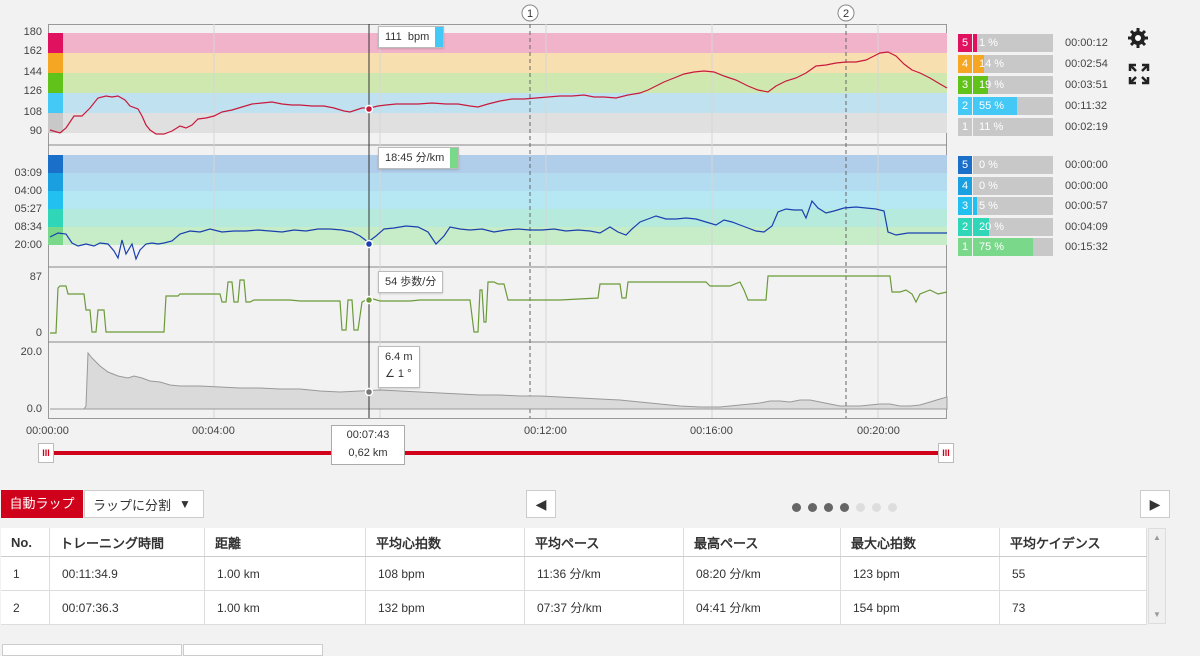 The image size is (1200, 656). What do you see at coordinates (25, 542) in the screenshot?
I see `col-header: No.` at bounding box center [25, 542].